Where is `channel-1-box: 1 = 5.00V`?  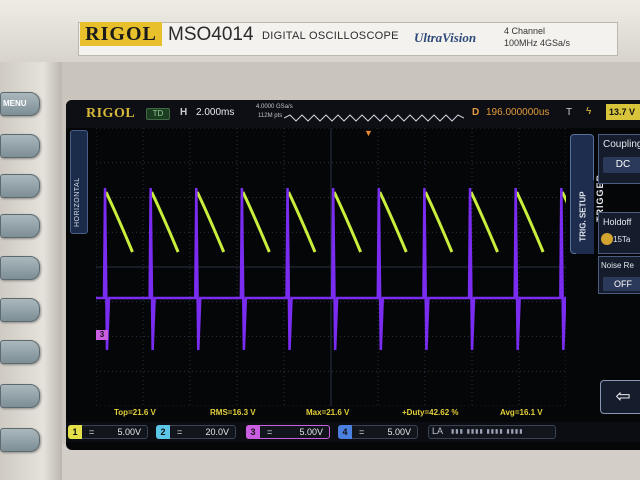 channel-1-box: 1 = 5.00V is located at coordinates (108, 432).